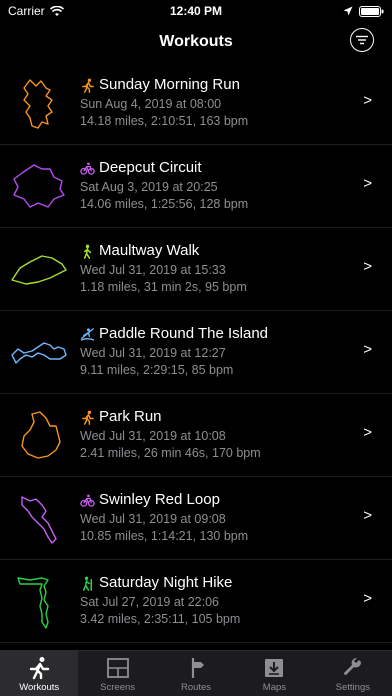 This screenshot has height=696, width=392. What do you see at coordinates (149, 250) in the screenshot?
I see `workout-title-text: Maultway Walk` at bounding box center [149, 250].